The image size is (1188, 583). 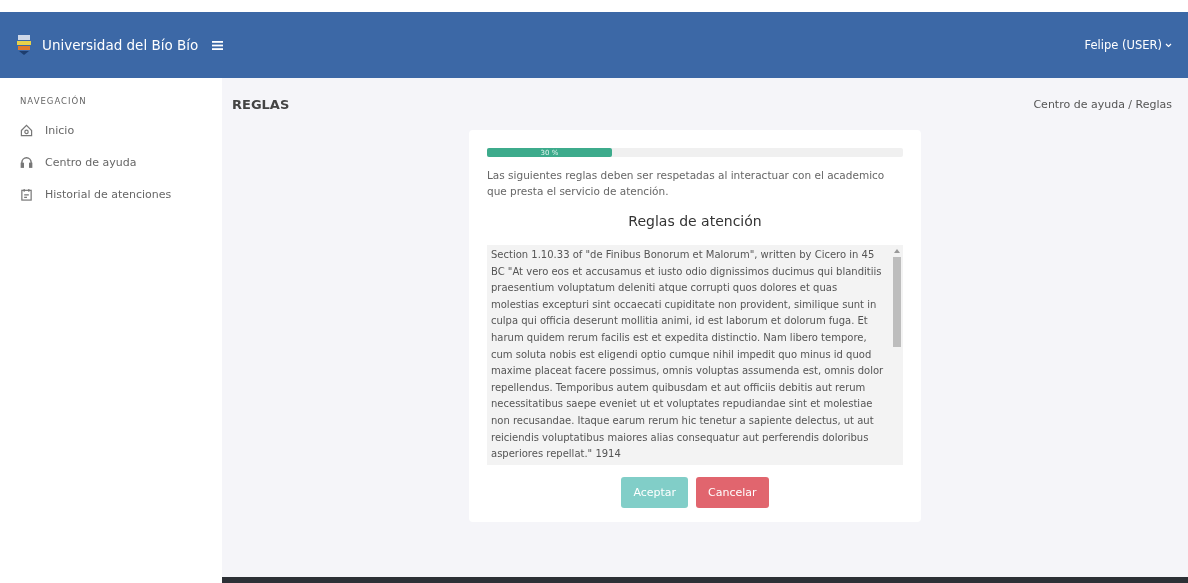 What do you see at coordinates (217, 45) in the screenshot?
I see `menu-icon` at bounding box center [217, 45].